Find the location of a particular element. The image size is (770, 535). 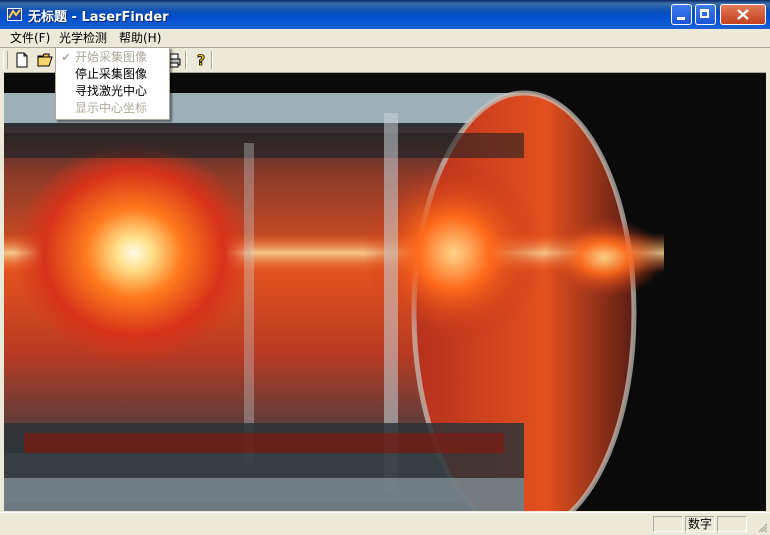

maximize-button is located at coordinates (705, 14).